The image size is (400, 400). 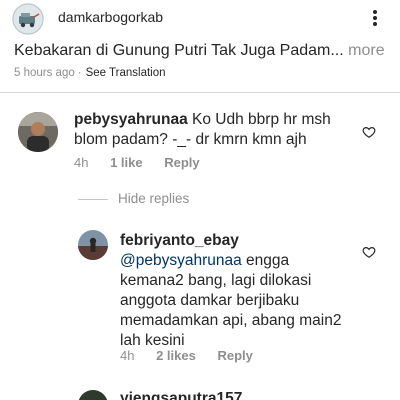 I want to click on divider, so click(x=200, y=92).